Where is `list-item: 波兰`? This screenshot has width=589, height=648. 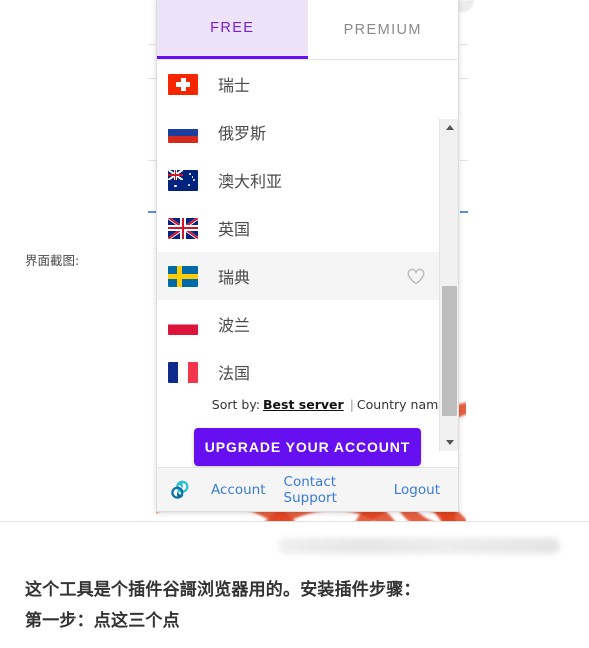
list-item: 波兰 is located at coordinates (298, 324).